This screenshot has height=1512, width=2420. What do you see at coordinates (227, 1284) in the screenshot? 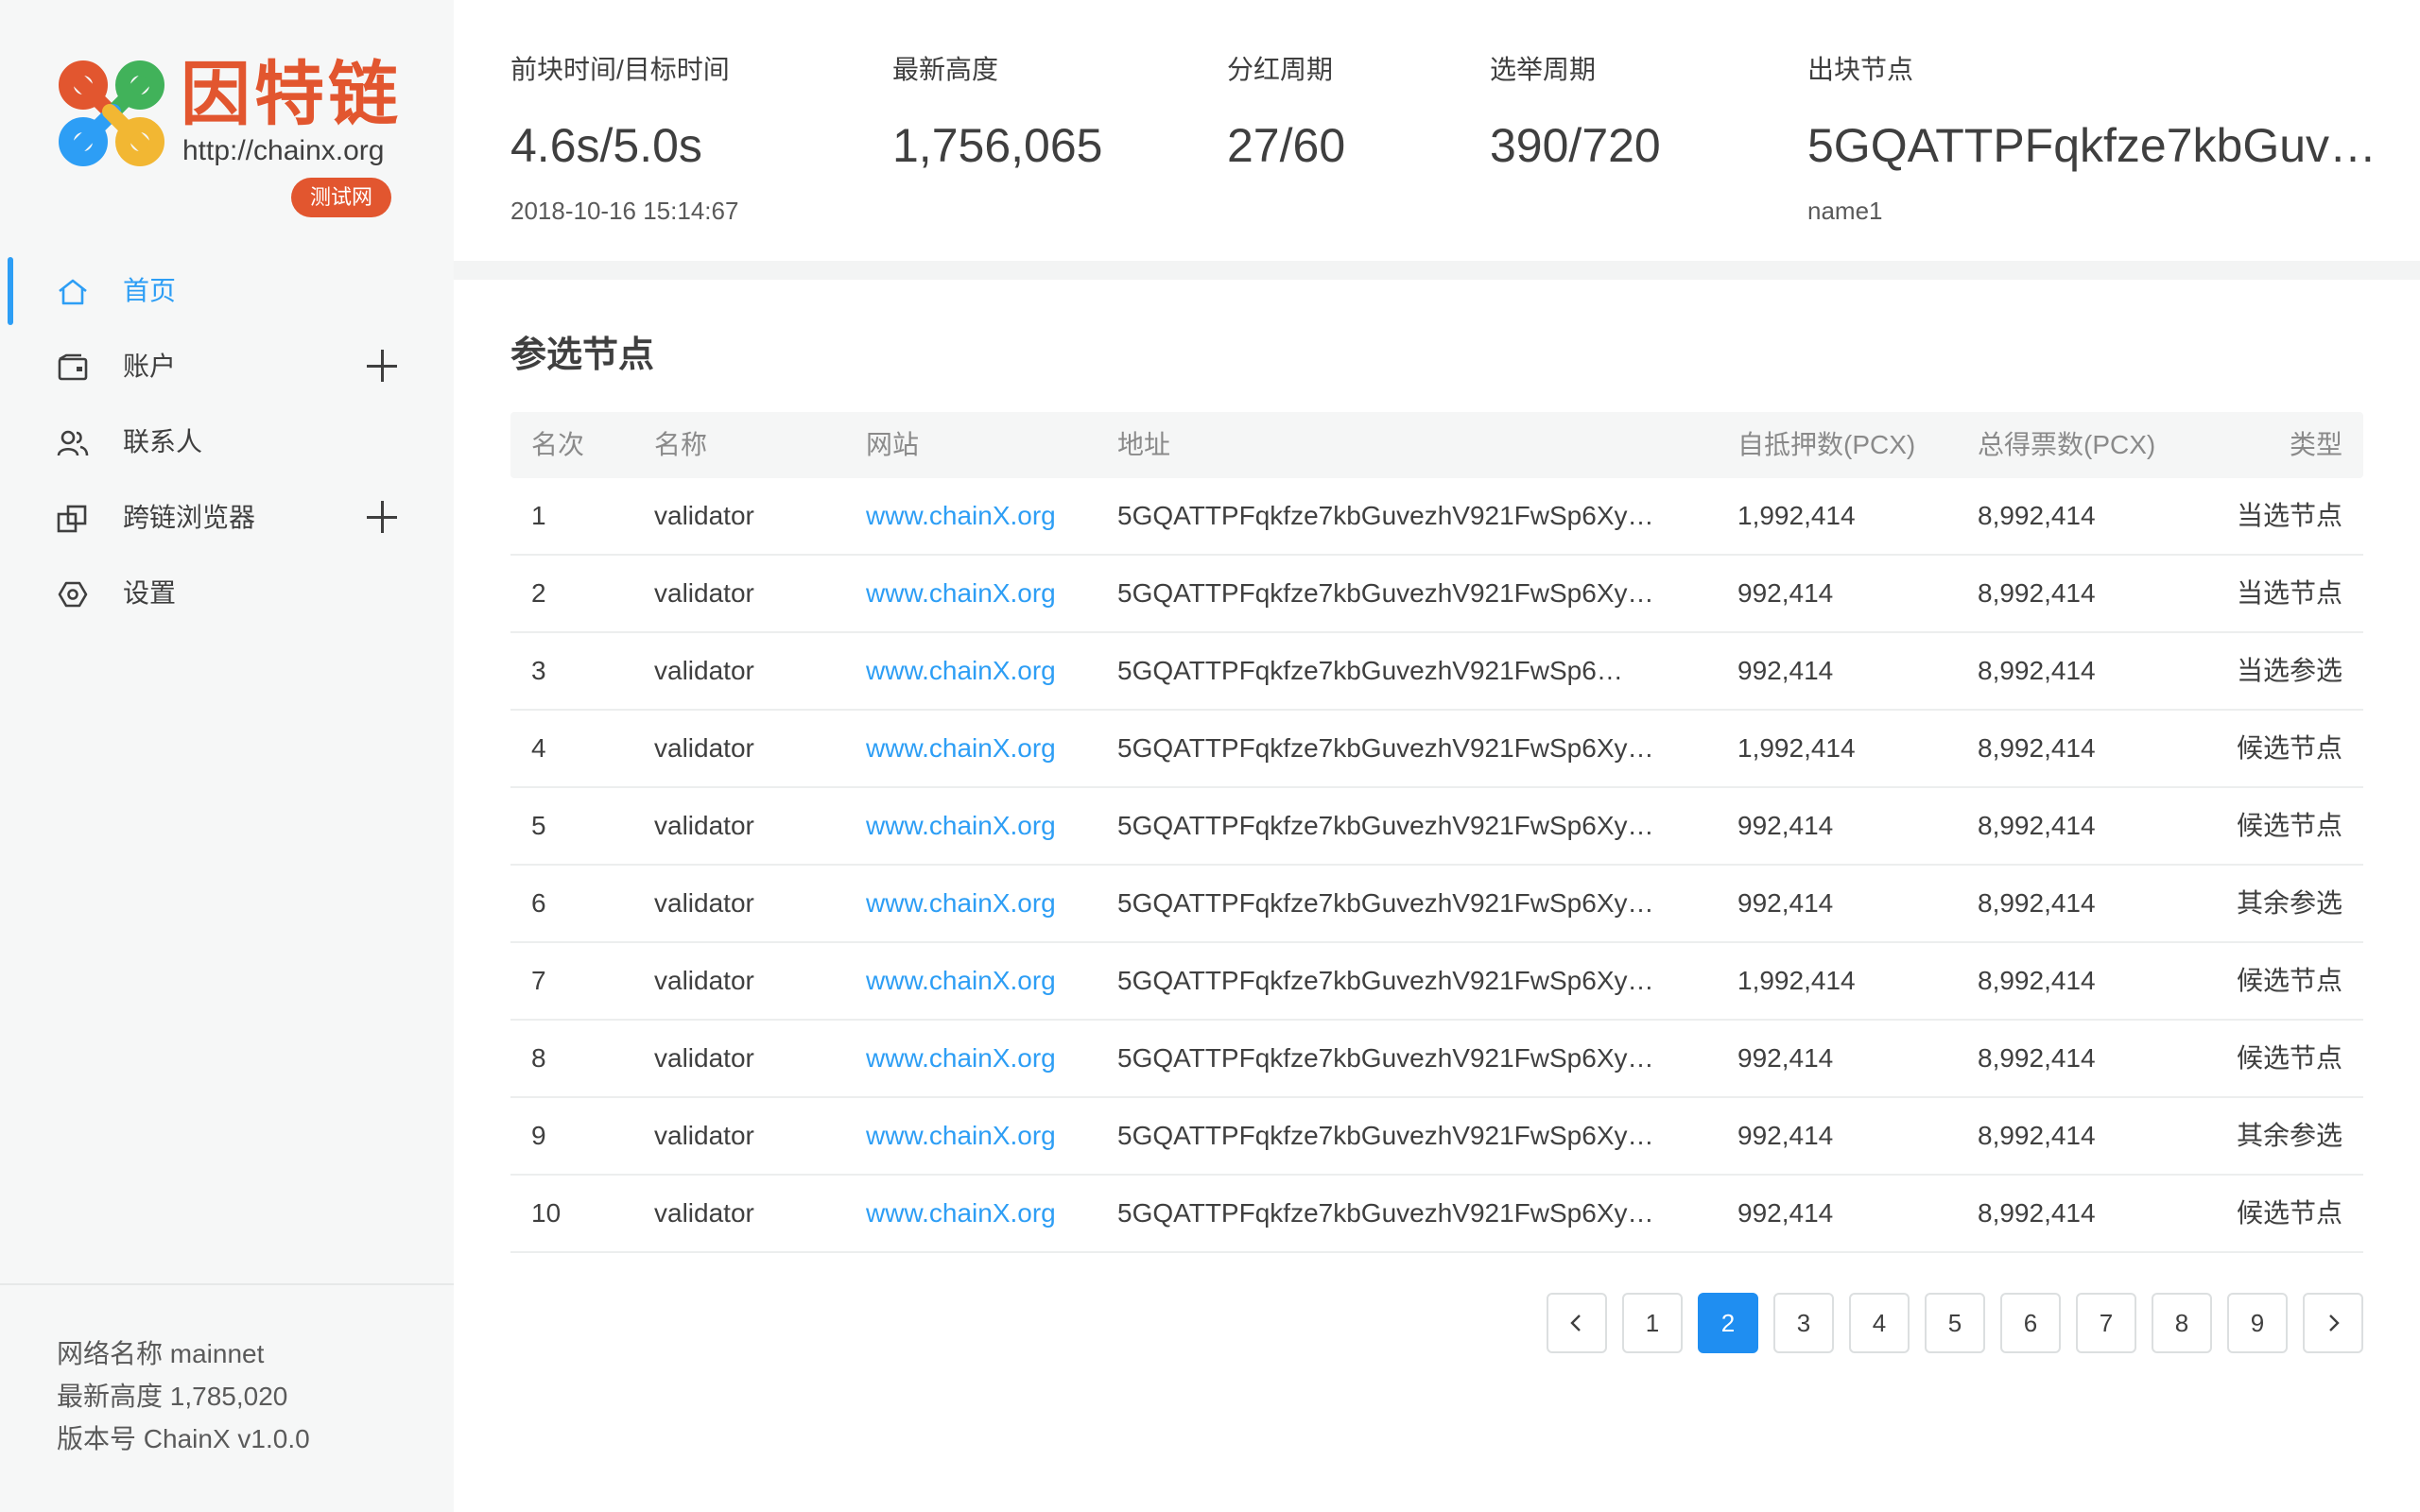
I see `sidebar-divider` at bounding box center [227, 1284].